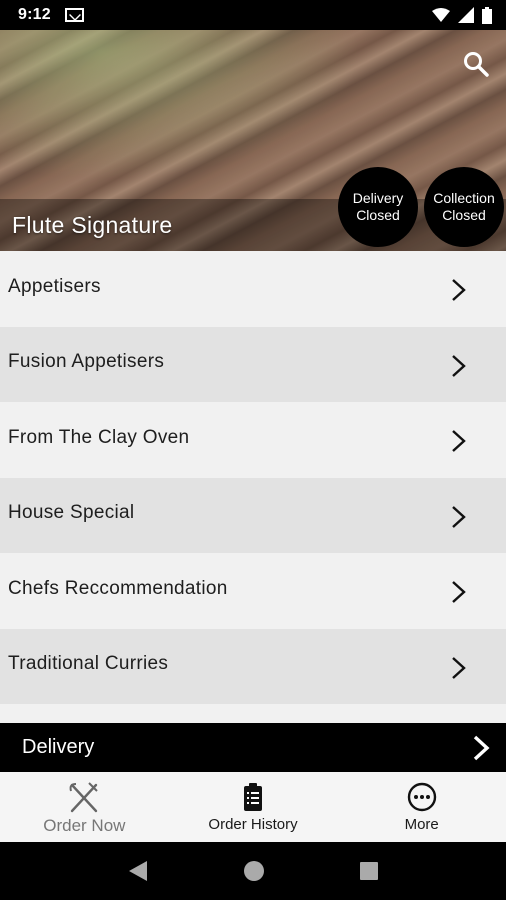 This screenshot has width=506, height=900. Describe the element at coordinates (421, 824) in the screenshot. I see `nav-more-label: More` at that location.